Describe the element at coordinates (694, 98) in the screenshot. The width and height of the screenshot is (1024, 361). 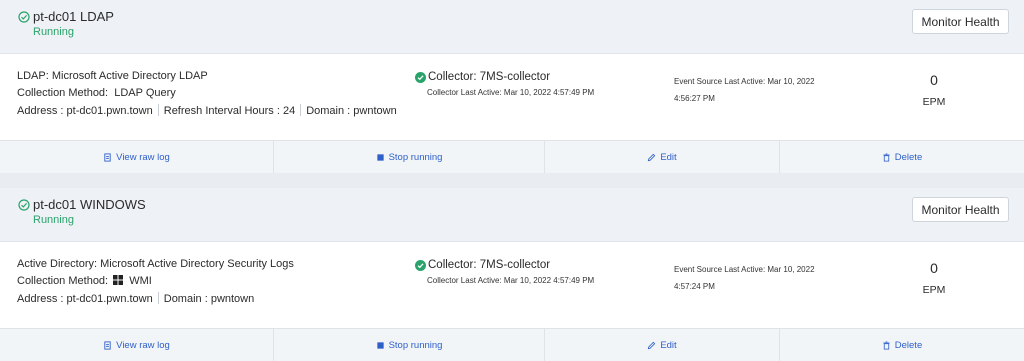
I see `event-source-time: 4:56:27 PM` at that location.